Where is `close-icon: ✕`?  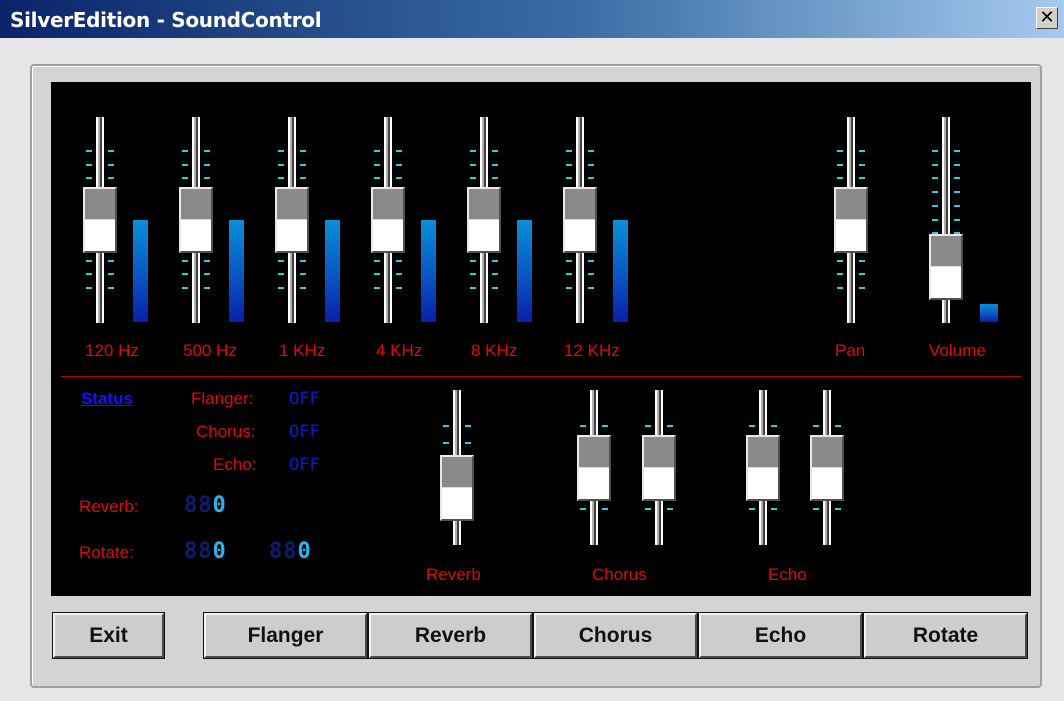 close-icon: ✕ is located at coordinates (1047, 18).